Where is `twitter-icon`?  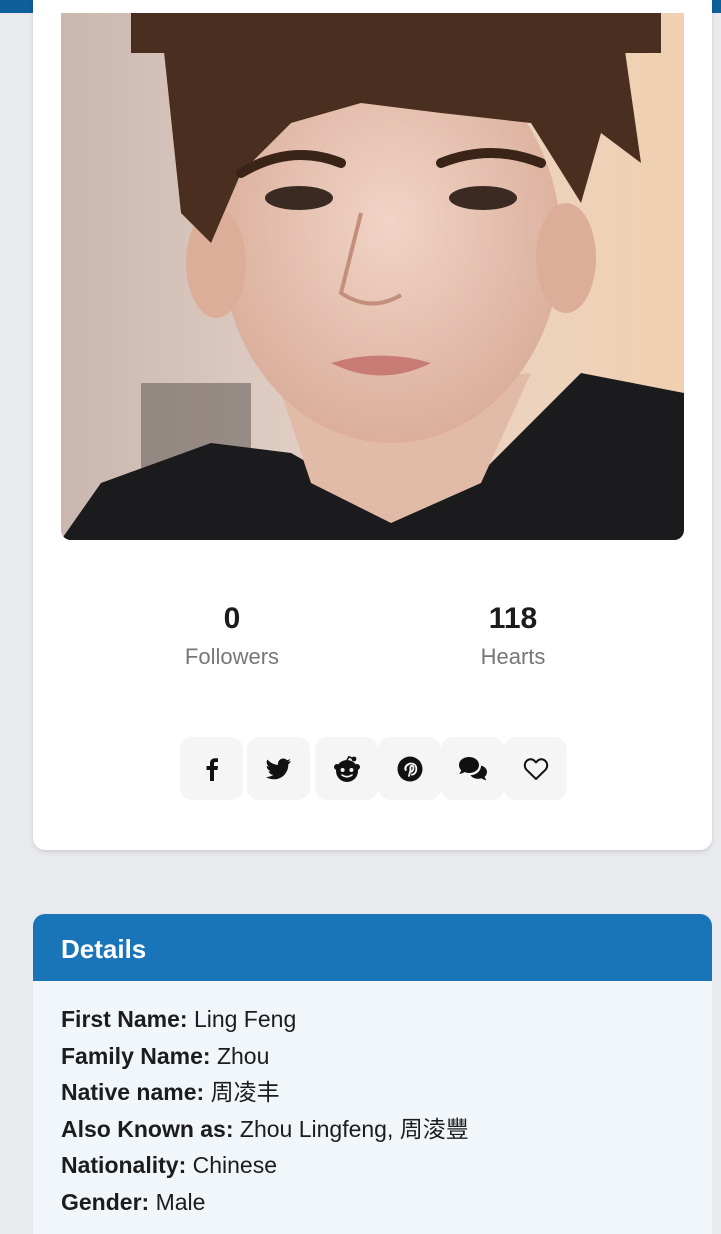
twitter-icon is located at coordinates (278, 768).